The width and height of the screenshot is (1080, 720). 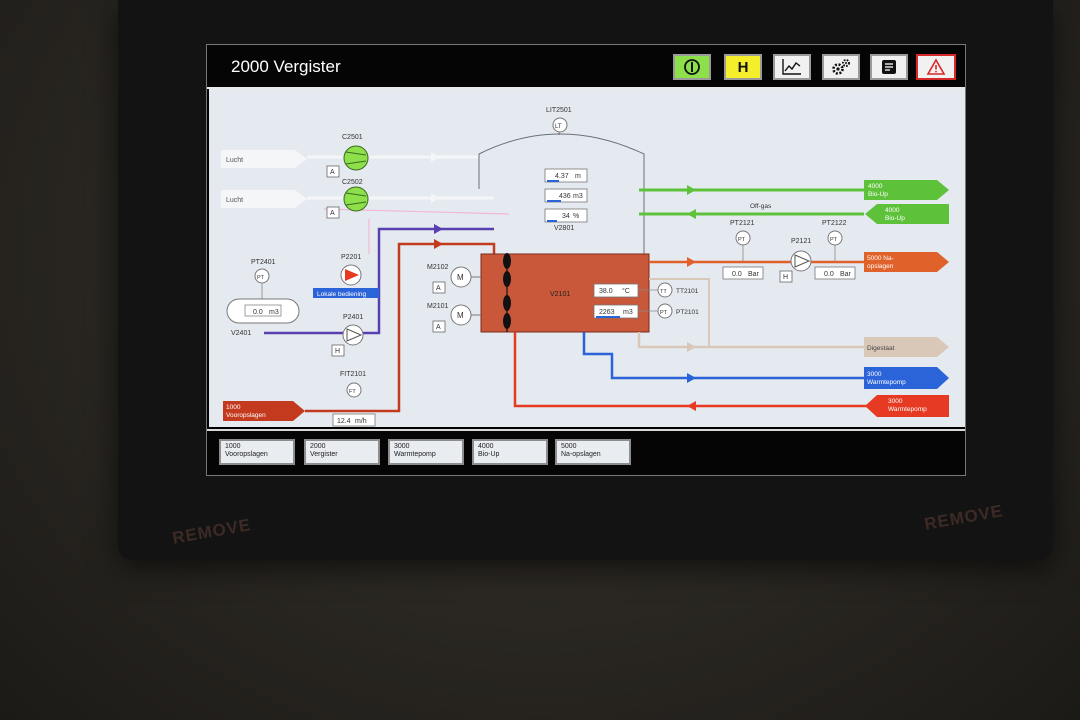 I want to click on naopslagen-line1: 5000 Na-, so click(x=880, y=258).